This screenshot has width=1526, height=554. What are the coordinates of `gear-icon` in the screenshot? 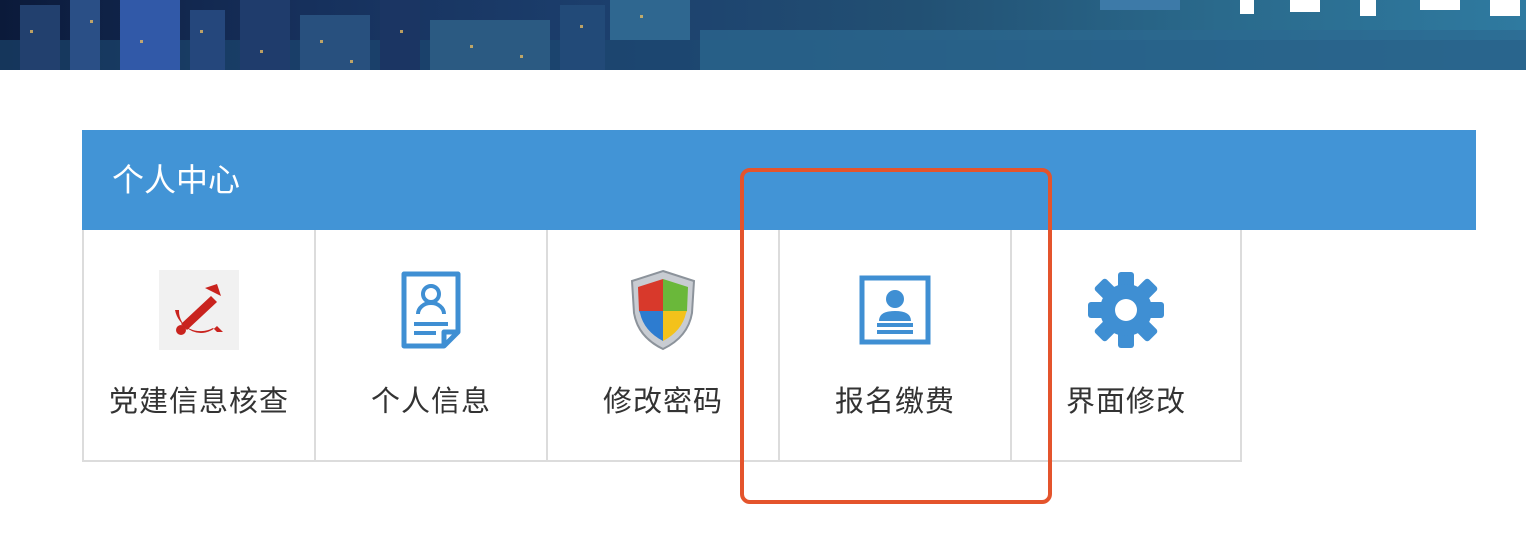 It's located at (1126, 310).